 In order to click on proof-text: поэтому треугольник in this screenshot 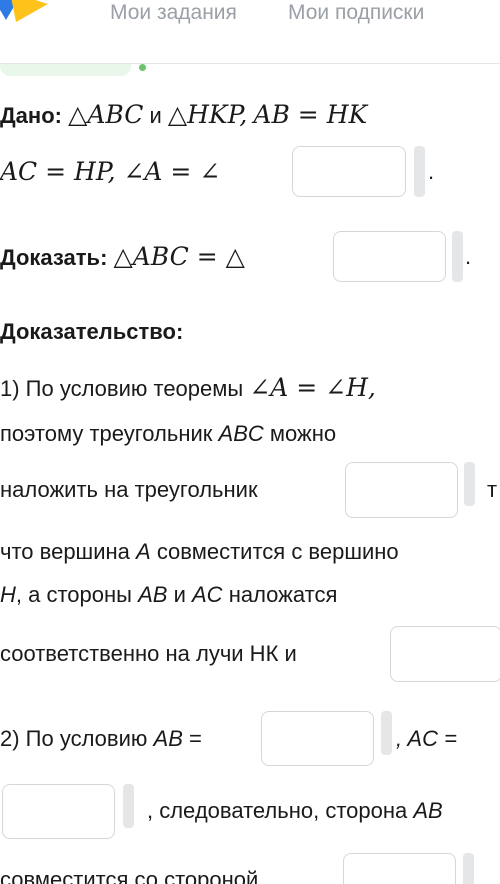, I will do `click(106, 433)`.